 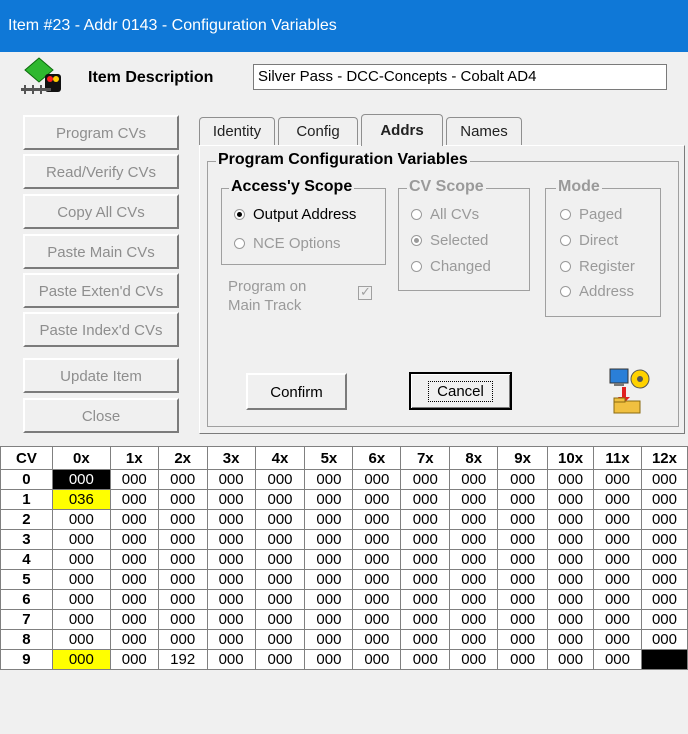 What do you see at coordinates (664, 659) in the screenshot?
I see `cv-cell` at bounding box center [664, 659].